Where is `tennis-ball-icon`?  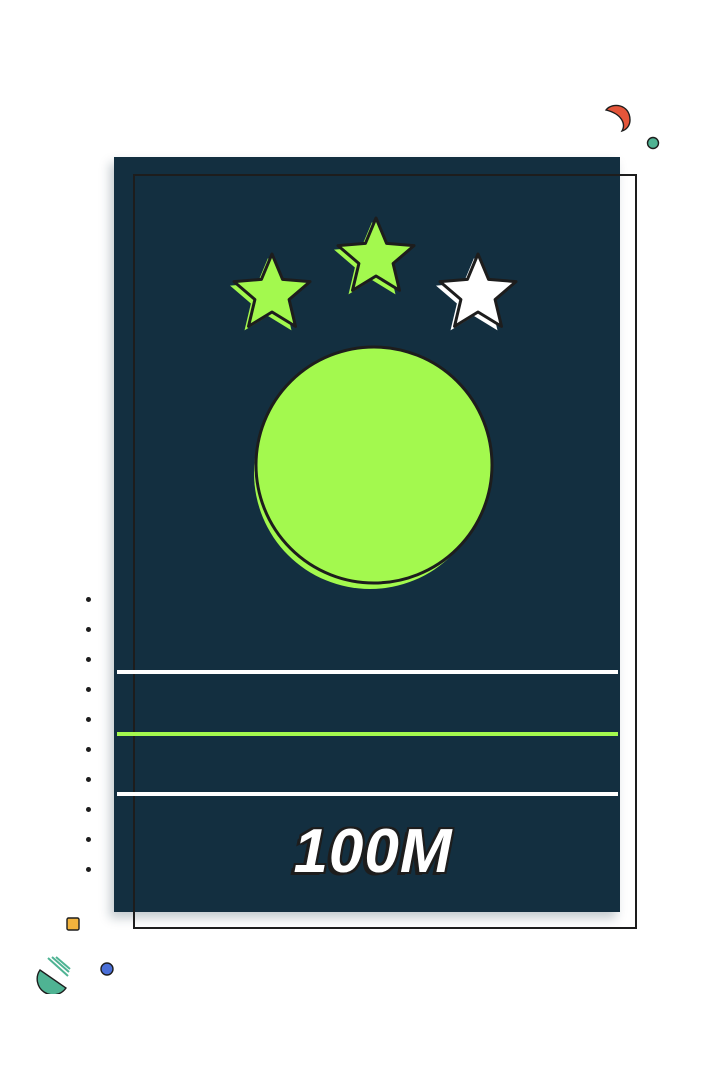 tennis-ball-icon is located at coordinates (374, 467).